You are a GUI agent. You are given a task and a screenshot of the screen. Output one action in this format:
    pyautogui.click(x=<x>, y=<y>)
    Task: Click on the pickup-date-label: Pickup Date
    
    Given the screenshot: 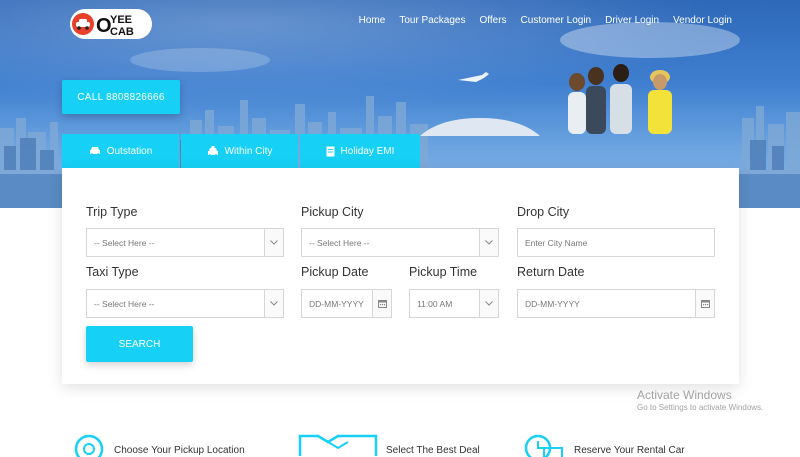 What is the action you would take?
    pyautogui.click(x=335, y=272)
    